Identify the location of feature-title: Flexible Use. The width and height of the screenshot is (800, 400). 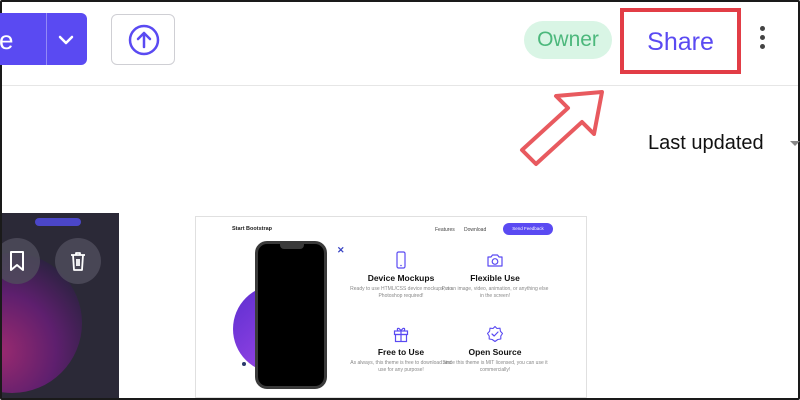
(495, 278).